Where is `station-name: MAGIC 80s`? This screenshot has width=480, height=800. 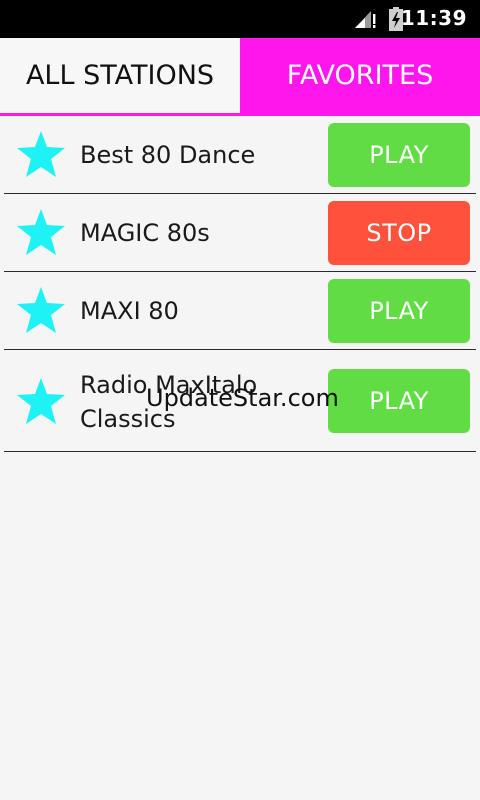 station-name: MAGIC 80s is located at coordinates (145, 233).